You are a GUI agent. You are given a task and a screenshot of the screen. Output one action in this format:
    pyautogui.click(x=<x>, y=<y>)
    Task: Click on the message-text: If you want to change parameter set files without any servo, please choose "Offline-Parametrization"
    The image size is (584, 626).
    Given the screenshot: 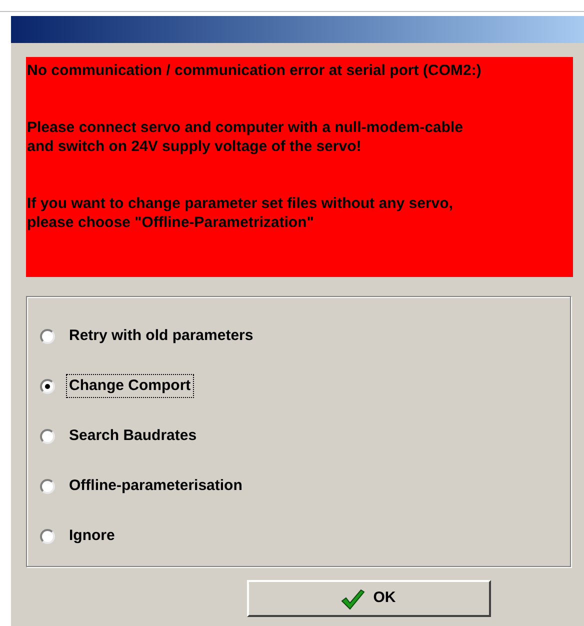 What is the action you would take?
    pyautogui.click(x=240, y=213)
    